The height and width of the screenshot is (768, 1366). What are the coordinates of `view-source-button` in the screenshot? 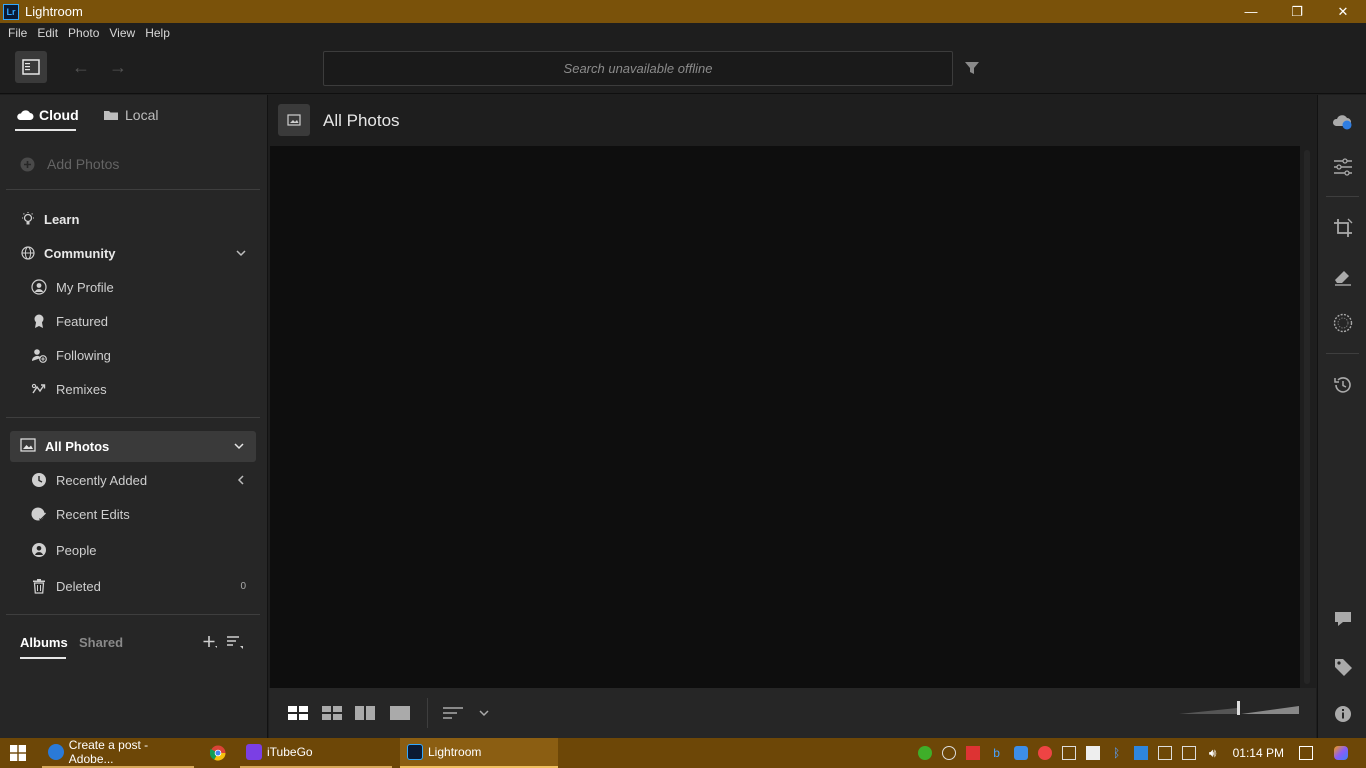 It's located at (294, 120).